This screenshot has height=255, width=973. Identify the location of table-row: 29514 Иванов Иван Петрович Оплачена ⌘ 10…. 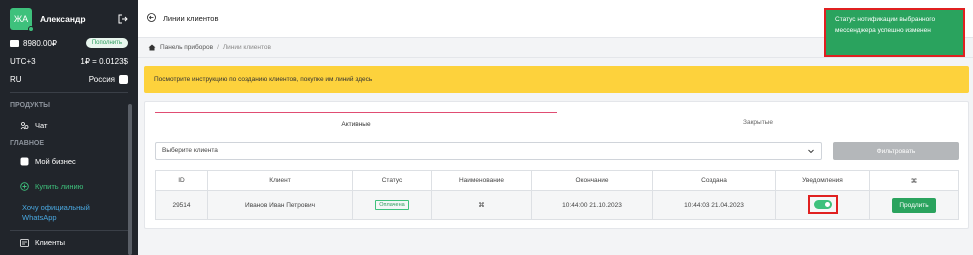
(557, 205).